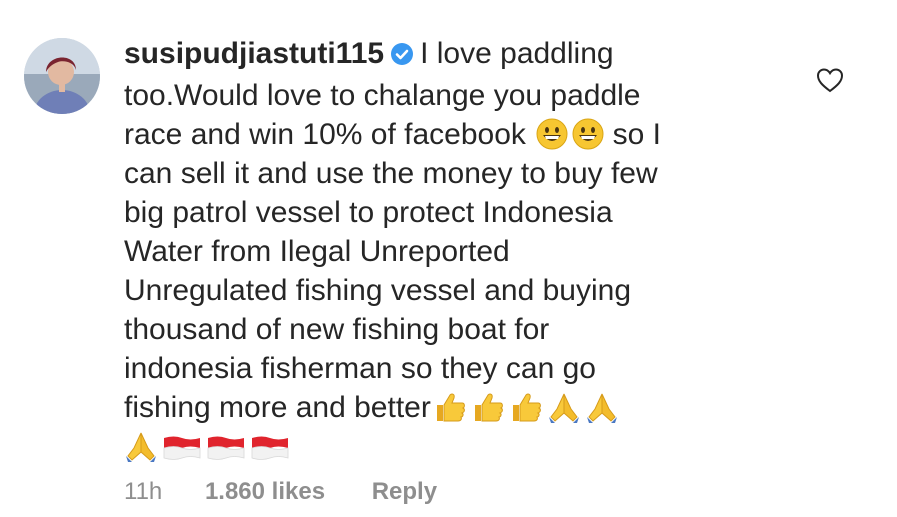  Describe the element at coordinates (391, 173) in the screenshot. I see `comment-line-4: can sell it and use the money to buy few` at that location.